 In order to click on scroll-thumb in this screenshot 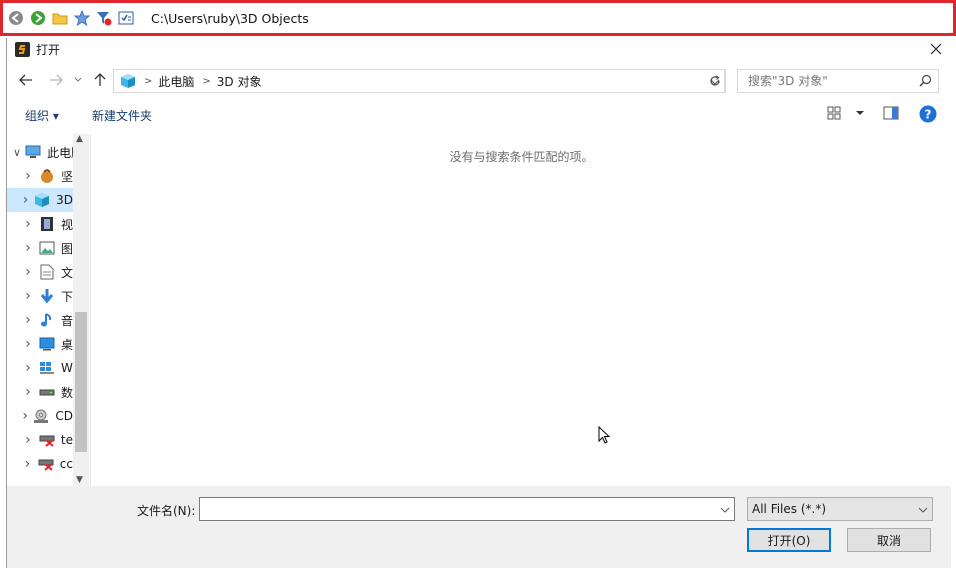, I will do `click(81, 382)`.